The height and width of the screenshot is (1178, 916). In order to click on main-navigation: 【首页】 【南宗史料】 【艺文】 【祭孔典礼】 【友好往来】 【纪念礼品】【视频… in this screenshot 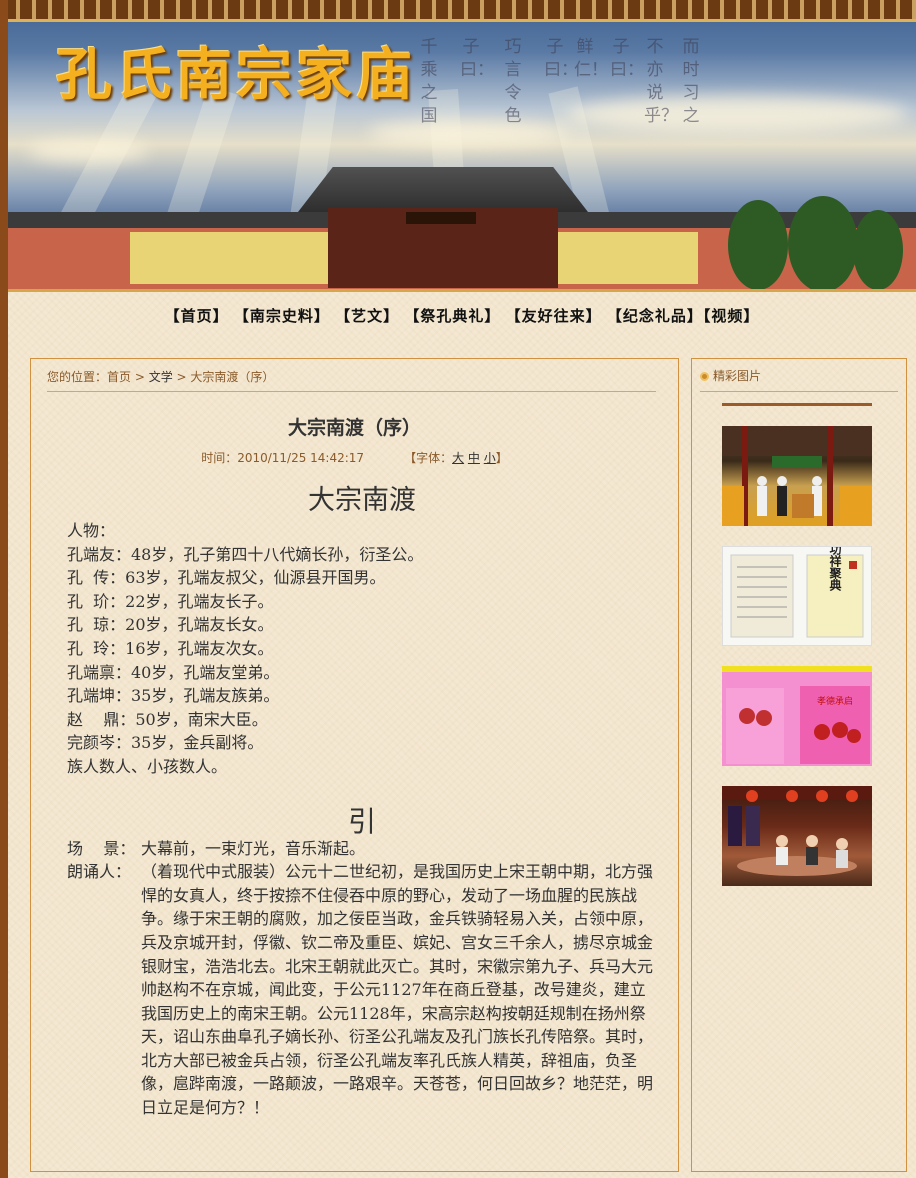, I will do `click(462, 315)`.